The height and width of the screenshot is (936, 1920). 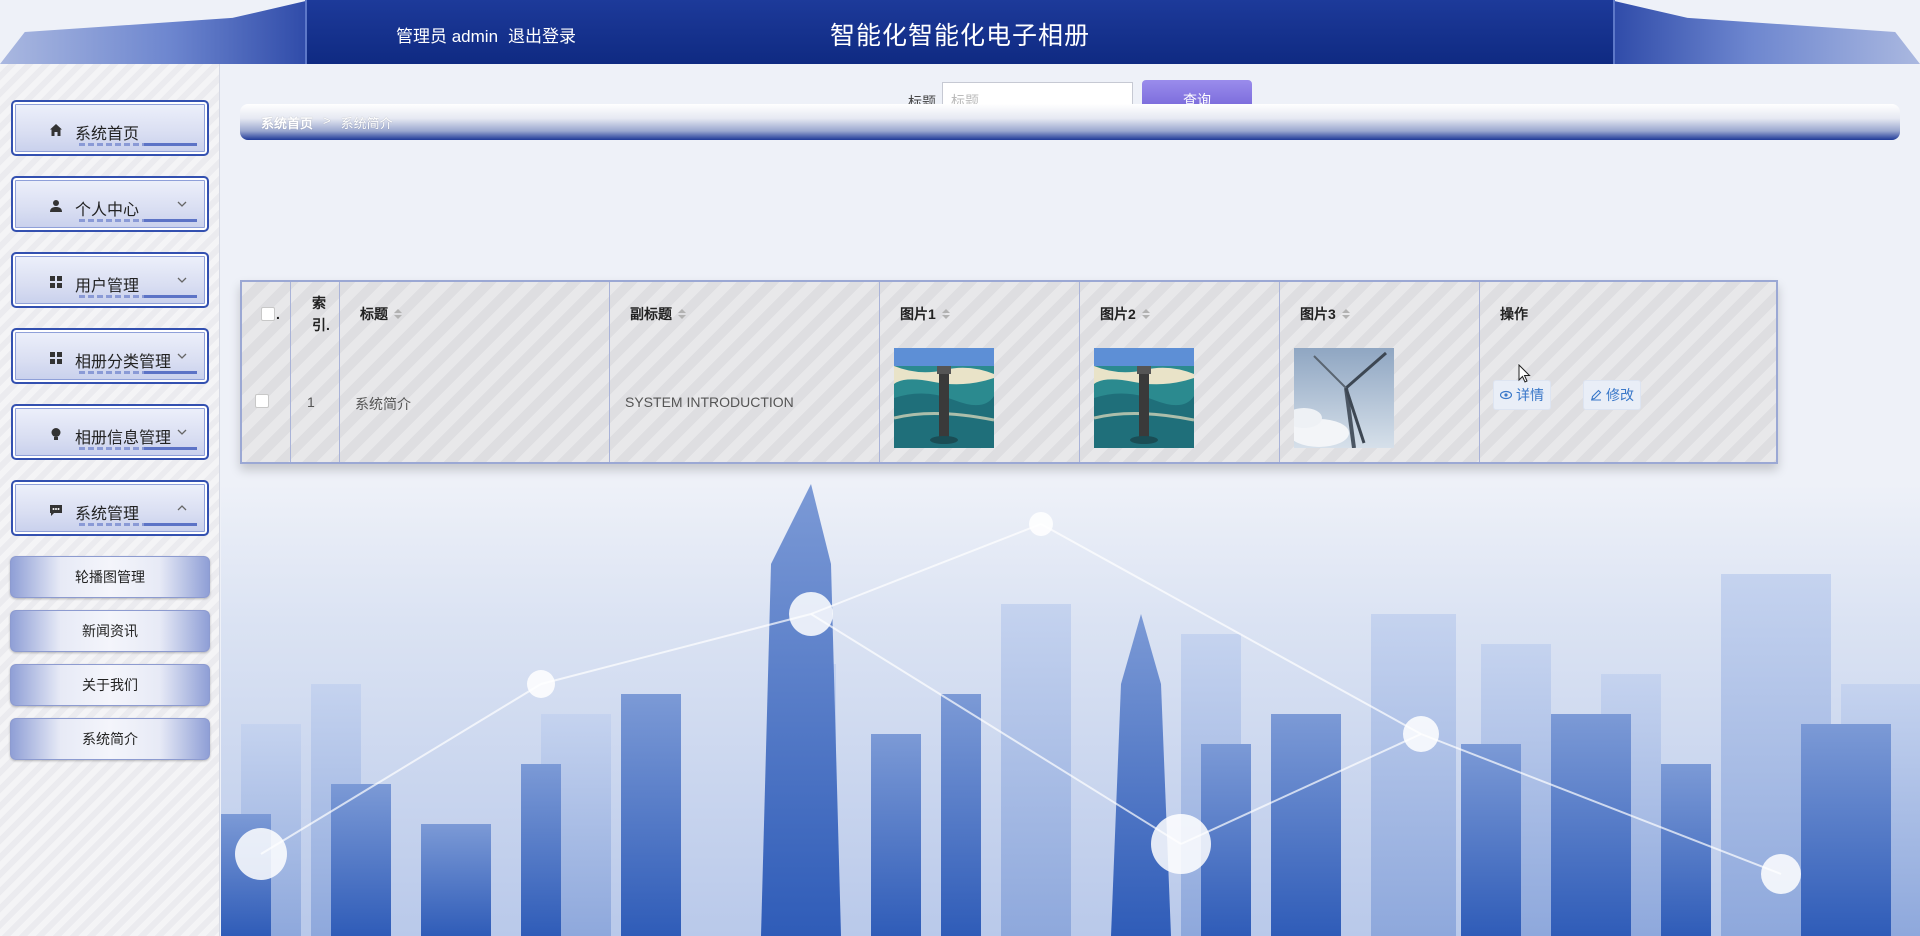 What do you see at coordinates (268, 314) in the screenshot?
I see `select-all-checkbox` at bounding box center [268, 314].